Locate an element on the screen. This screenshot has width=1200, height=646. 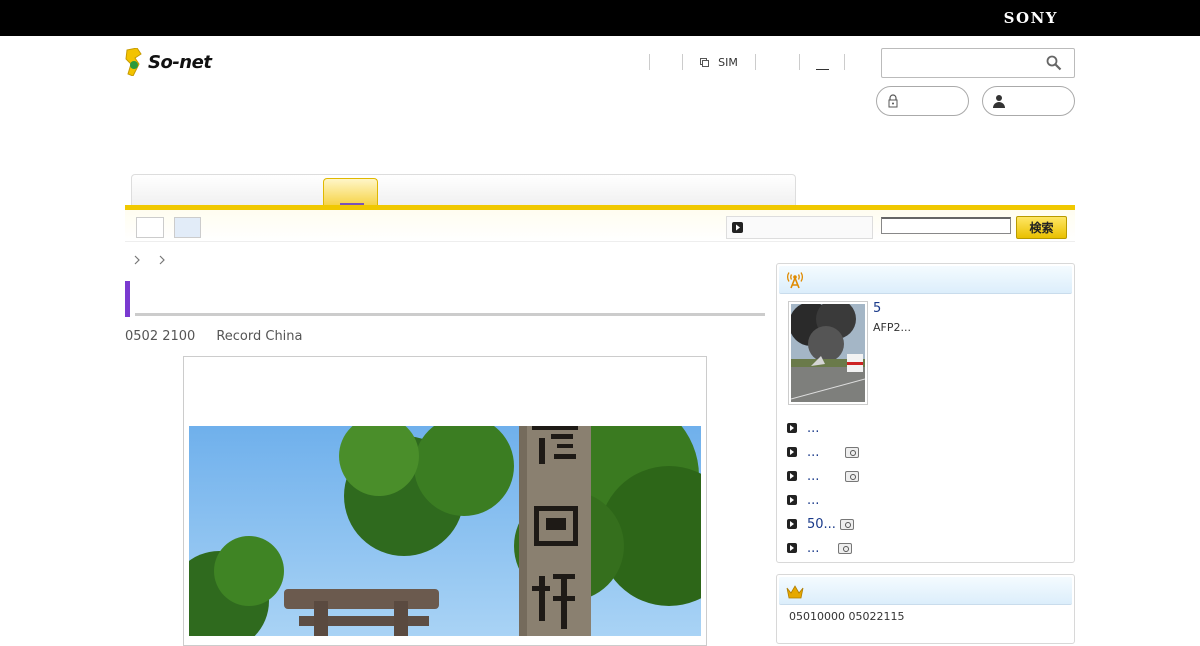
news-thumb-image is located at coordinates (827, 350).